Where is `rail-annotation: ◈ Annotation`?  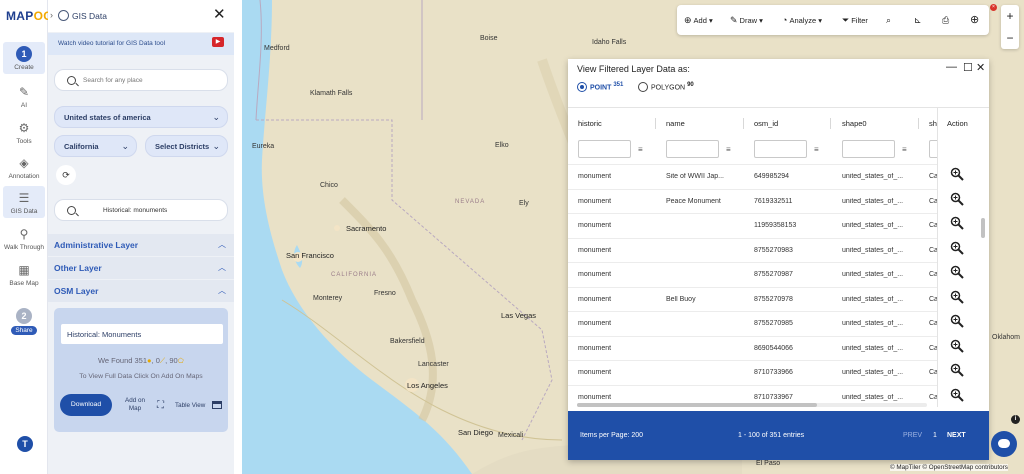
rail-annotation: ◈ Annotation is located at coordinates (24, 165).